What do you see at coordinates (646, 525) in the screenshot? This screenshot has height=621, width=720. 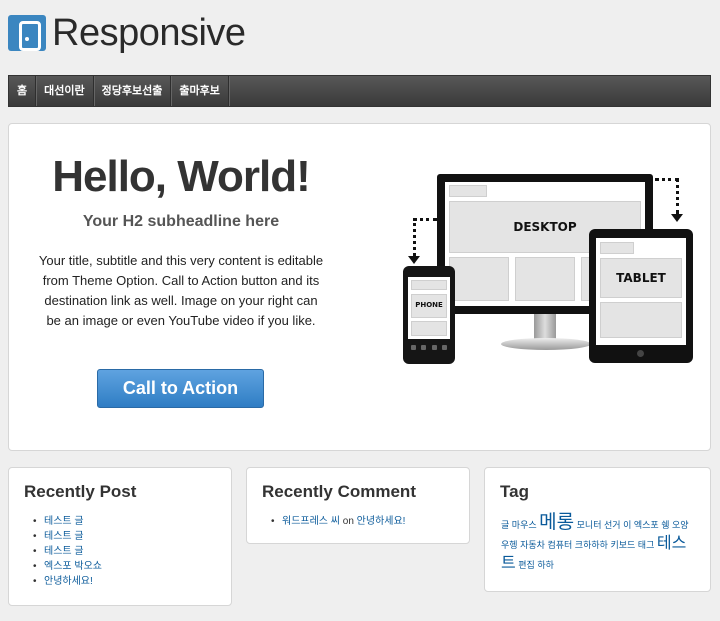 I see `tag-link: 엑스포` at bounding box center [646, 525].